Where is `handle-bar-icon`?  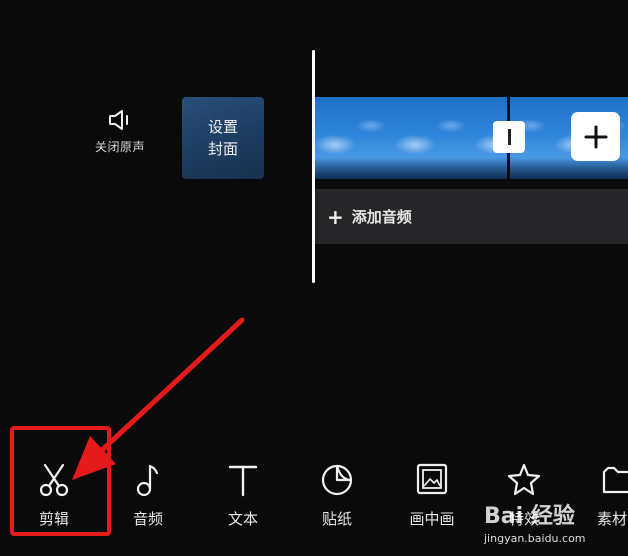 handle-bar-icon is located at coordinates (509, 137).